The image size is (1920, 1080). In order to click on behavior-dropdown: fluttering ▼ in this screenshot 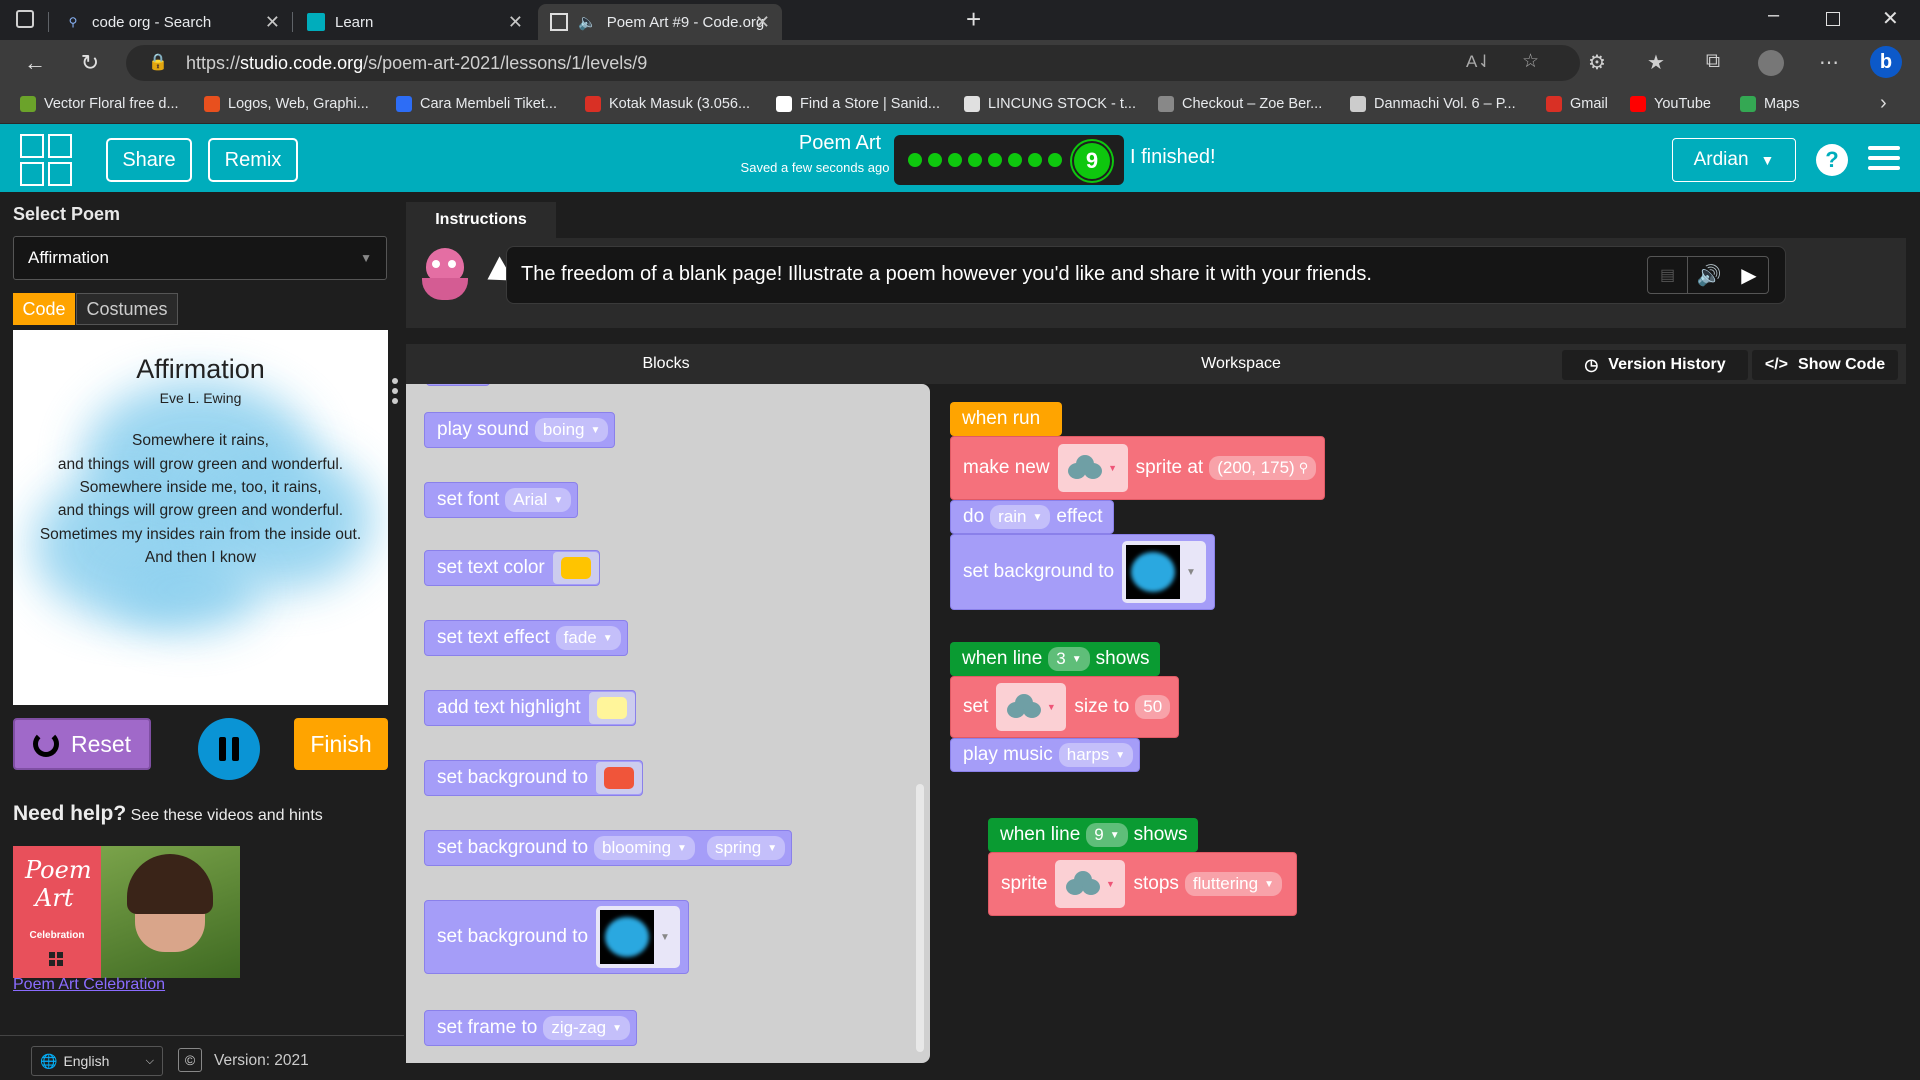, I will do `click(1233, 884)`.